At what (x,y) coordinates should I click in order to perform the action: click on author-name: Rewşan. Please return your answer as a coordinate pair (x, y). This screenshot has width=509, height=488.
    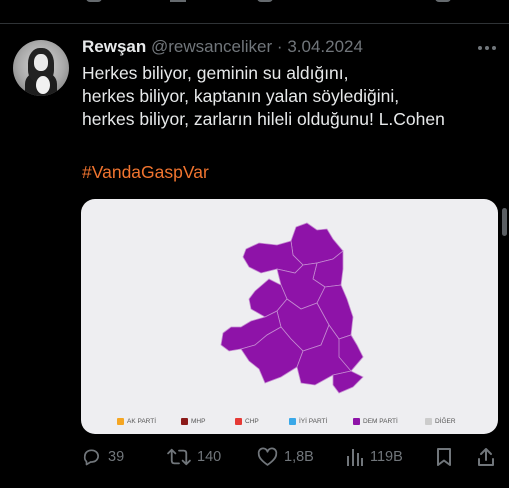
    Looking at the image, I should click on (114, 46).